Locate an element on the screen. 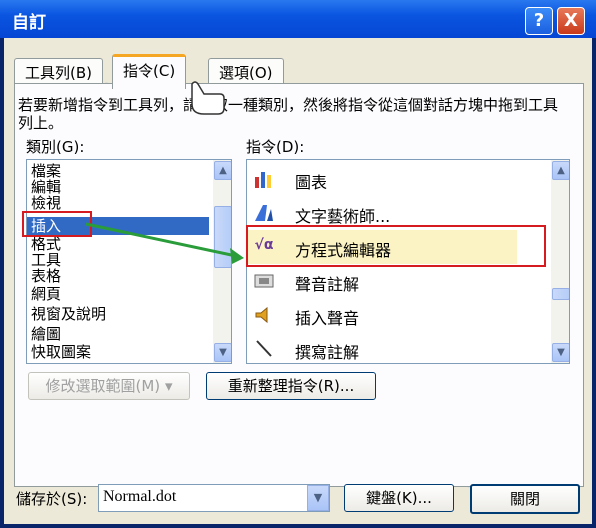 The image size is (596, 528). list-item: 繪圖 is located at coordinates (46, 334).